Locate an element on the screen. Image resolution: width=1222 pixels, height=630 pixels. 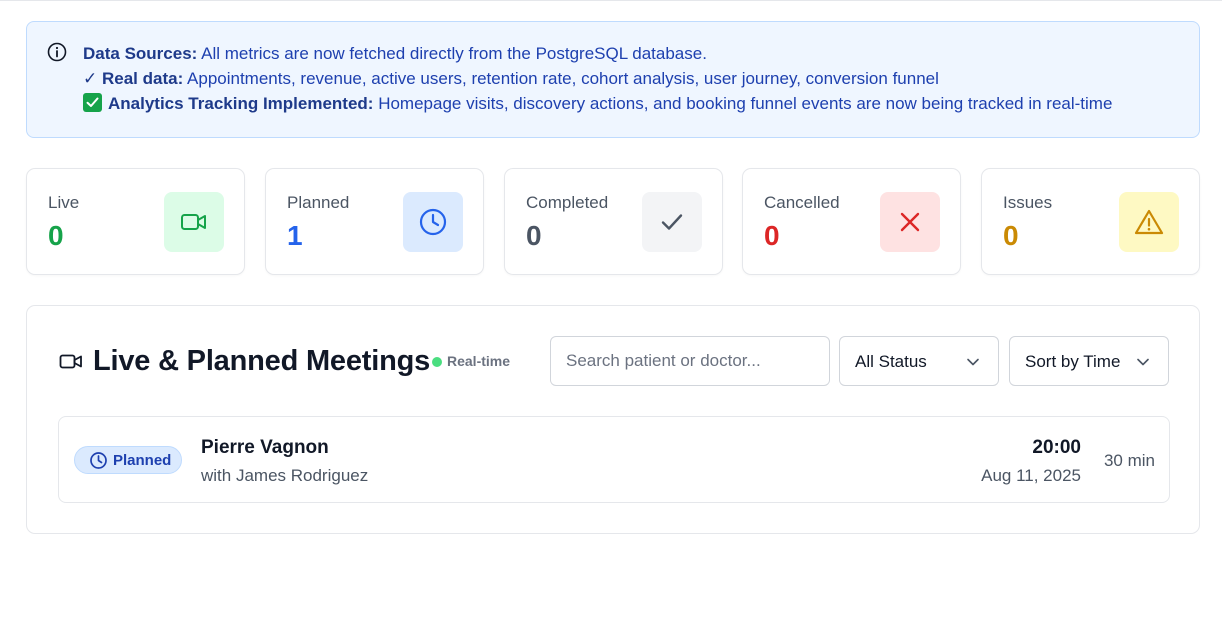
stat-label: Live is located at coordinates (64, 202).